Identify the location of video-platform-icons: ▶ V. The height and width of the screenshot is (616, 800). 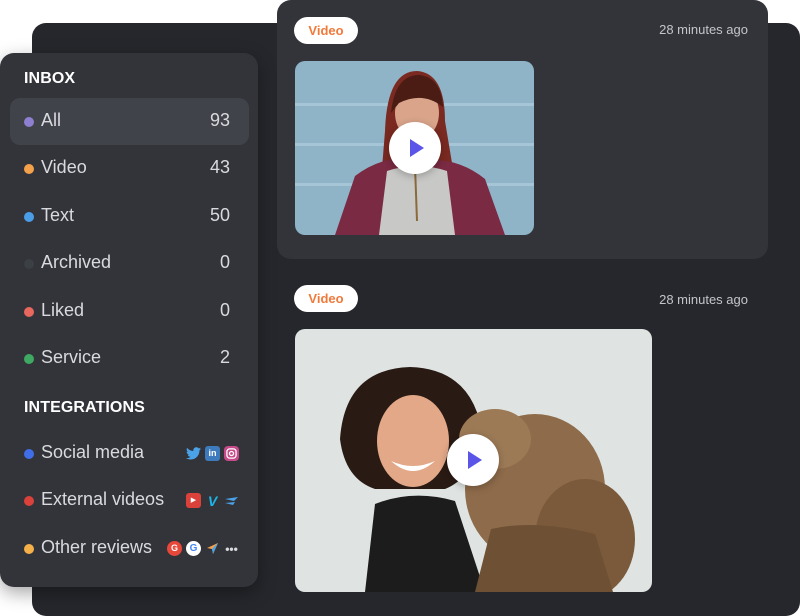
(212, 500).